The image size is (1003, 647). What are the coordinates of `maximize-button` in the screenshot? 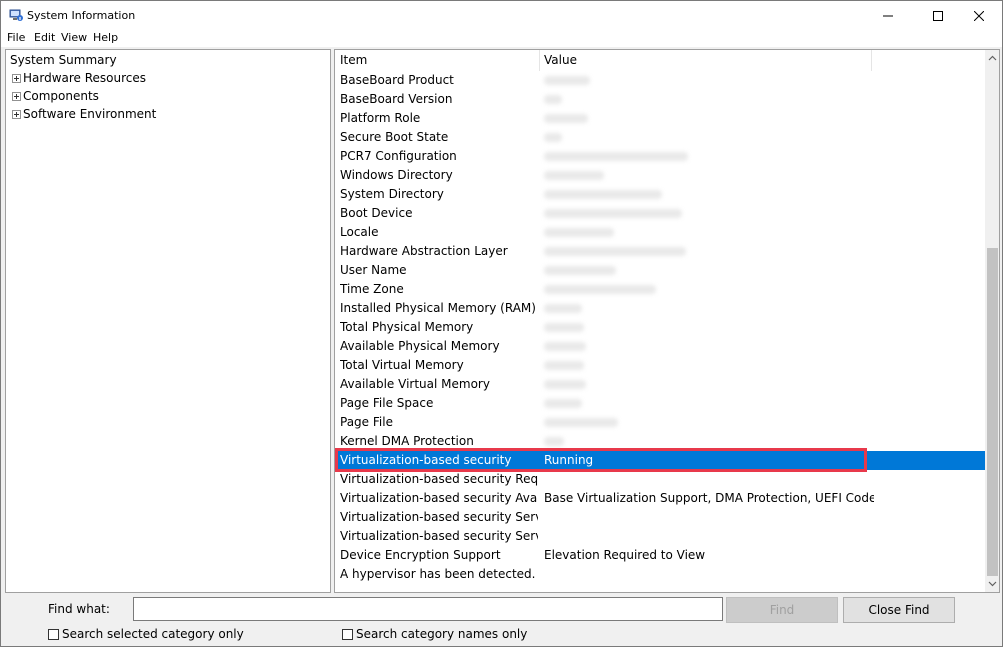 It's located at (938, 16).